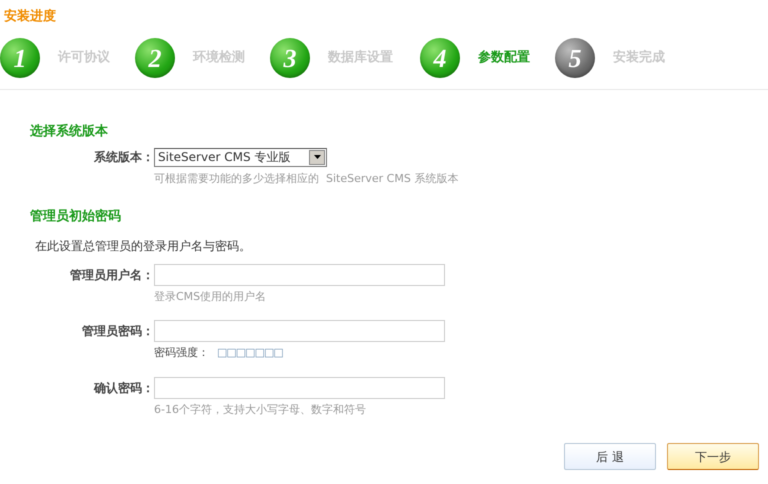 The width and height of the screenshot is (768, 484). What do you see at coordinates (117, 331) in the screenshot?
I see `field-label: 管理员密码：` at bounding box center [117, 331].